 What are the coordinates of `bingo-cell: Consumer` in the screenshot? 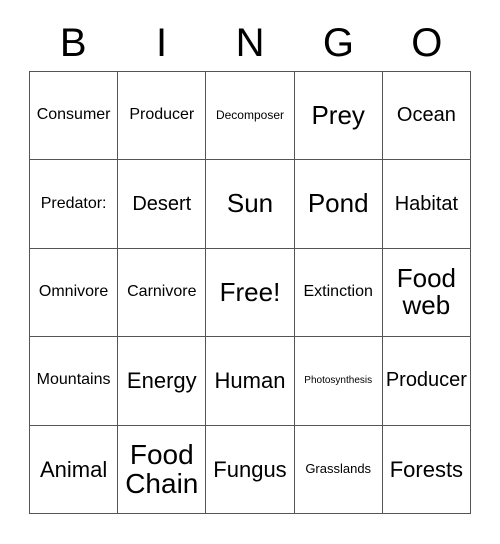 It's located at (74, 116).